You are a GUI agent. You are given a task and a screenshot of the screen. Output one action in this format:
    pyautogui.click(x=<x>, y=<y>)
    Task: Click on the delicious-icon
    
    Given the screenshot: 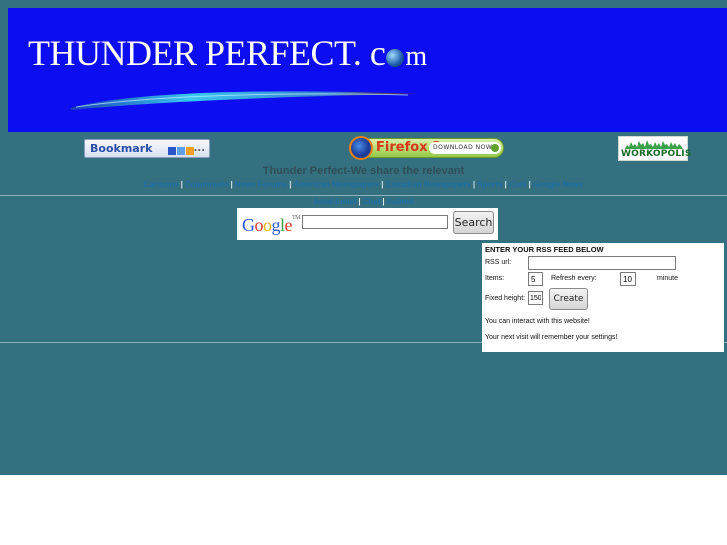 What is the action you would take?
    pyautogui.click(x=172, y=151)
    